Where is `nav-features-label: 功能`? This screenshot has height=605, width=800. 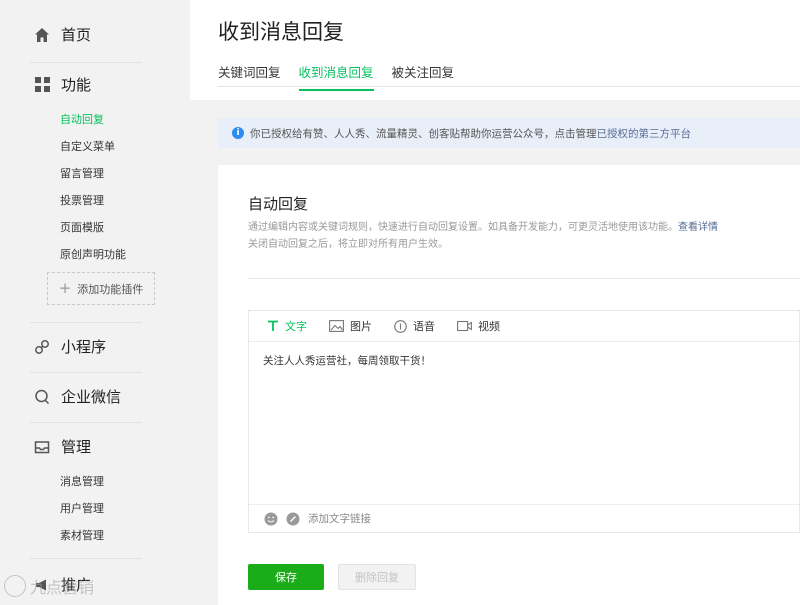
nav-features-label: 功能 is located at coordinates (76, 85).